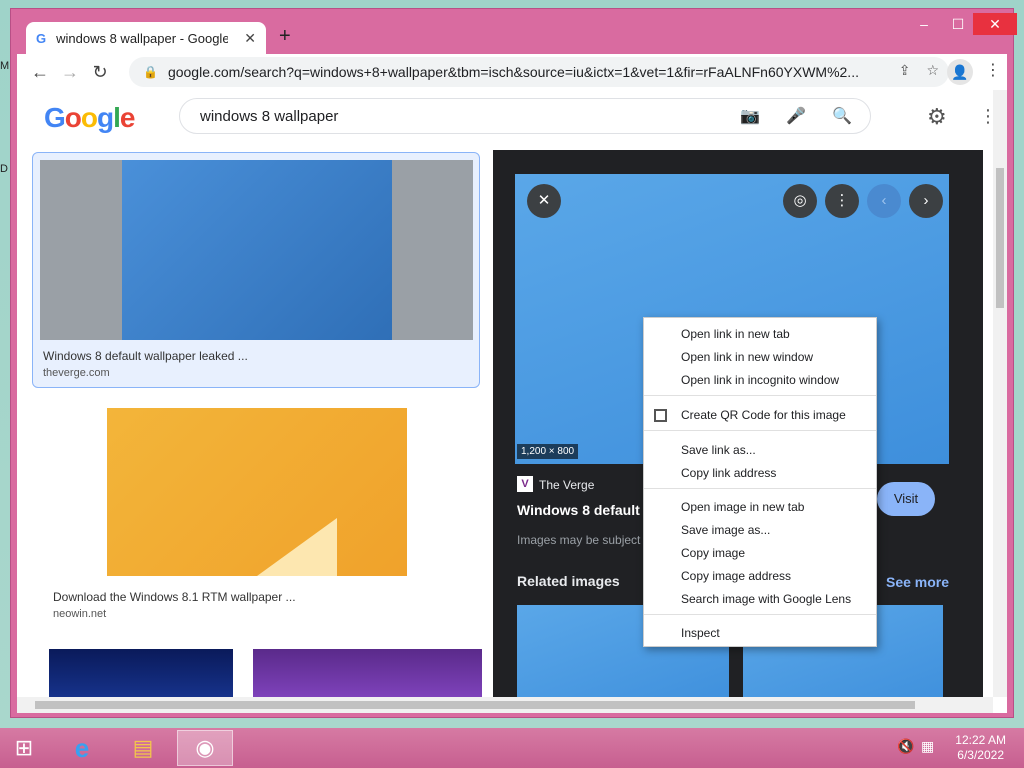  Describe the element at coordinates (760, 576) in the screenshot. I see `menu-item-copy-image-address: Copy image address` at that location.